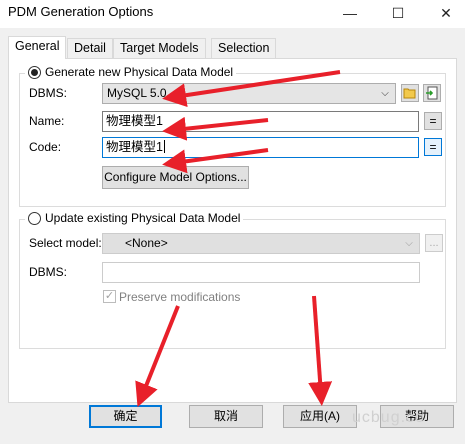 This screenshot has height=444, width=465. I want to click on update-existing-label: Update existing Physical Data Model, so click(143, 218).